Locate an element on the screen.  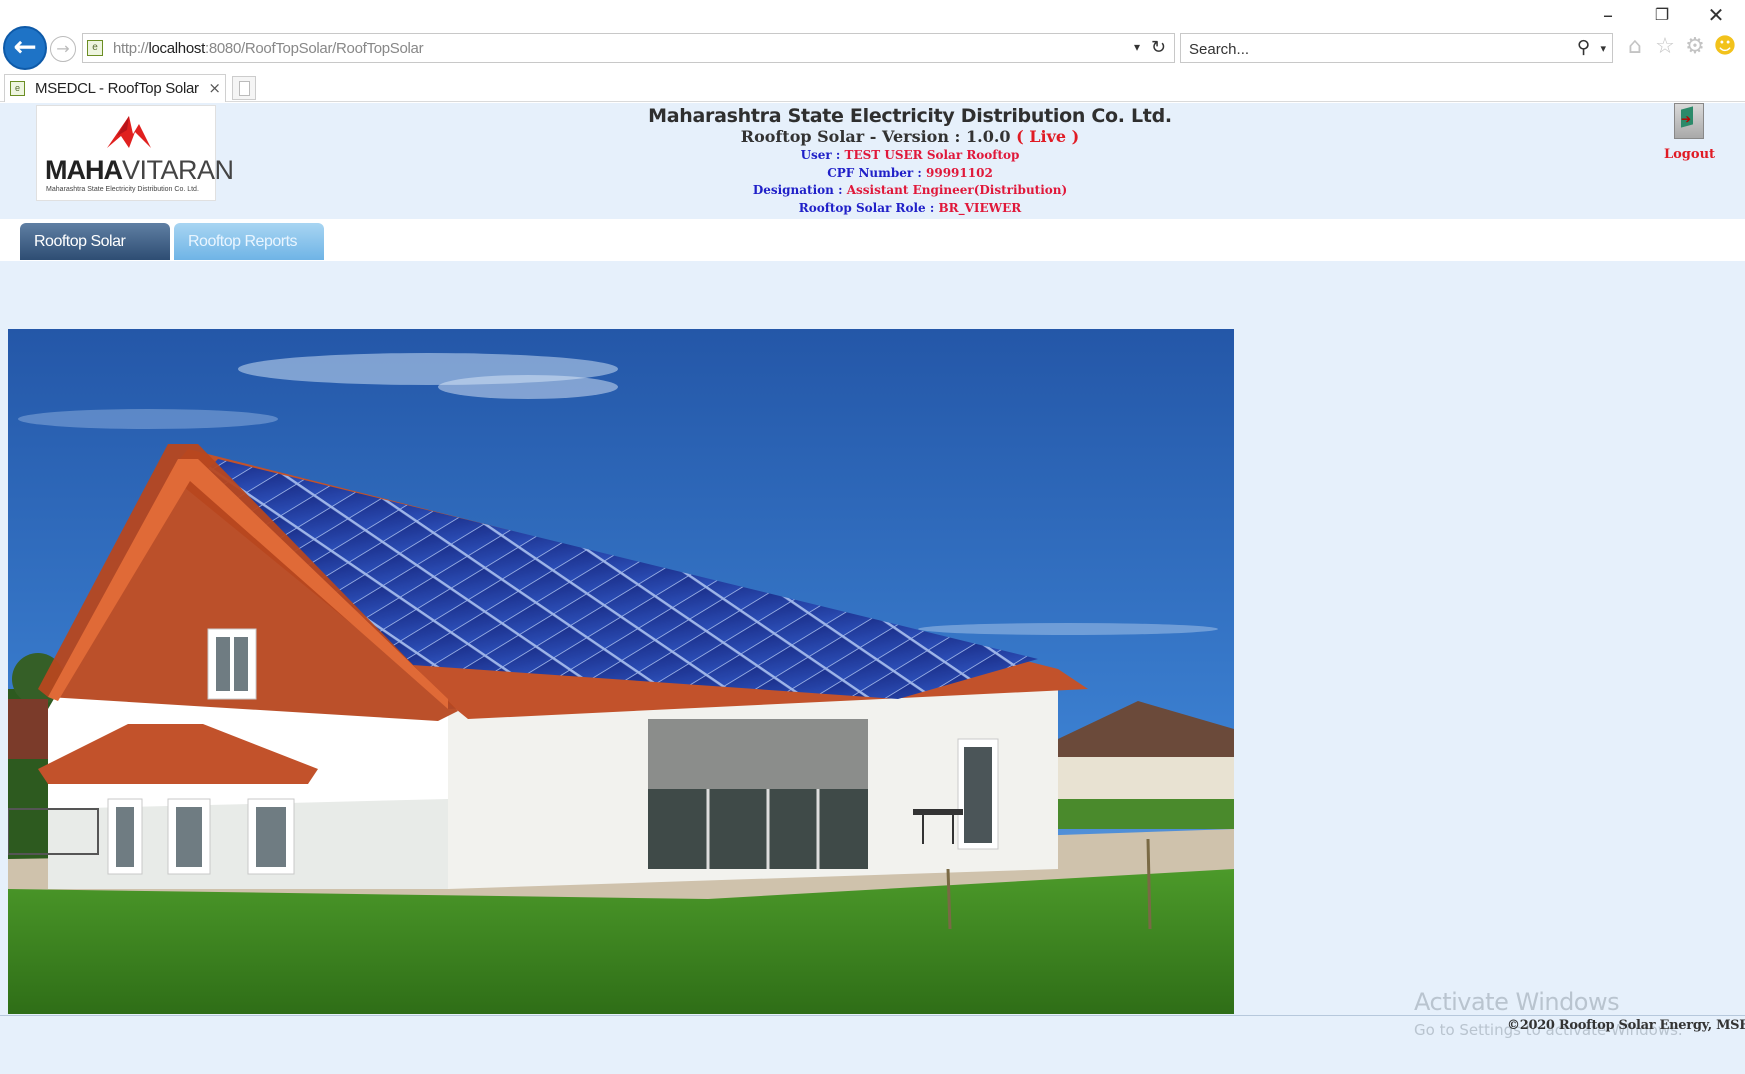
main-nav: Rooftop Solar Rooftop Reports is located at coordinates (872, 240).